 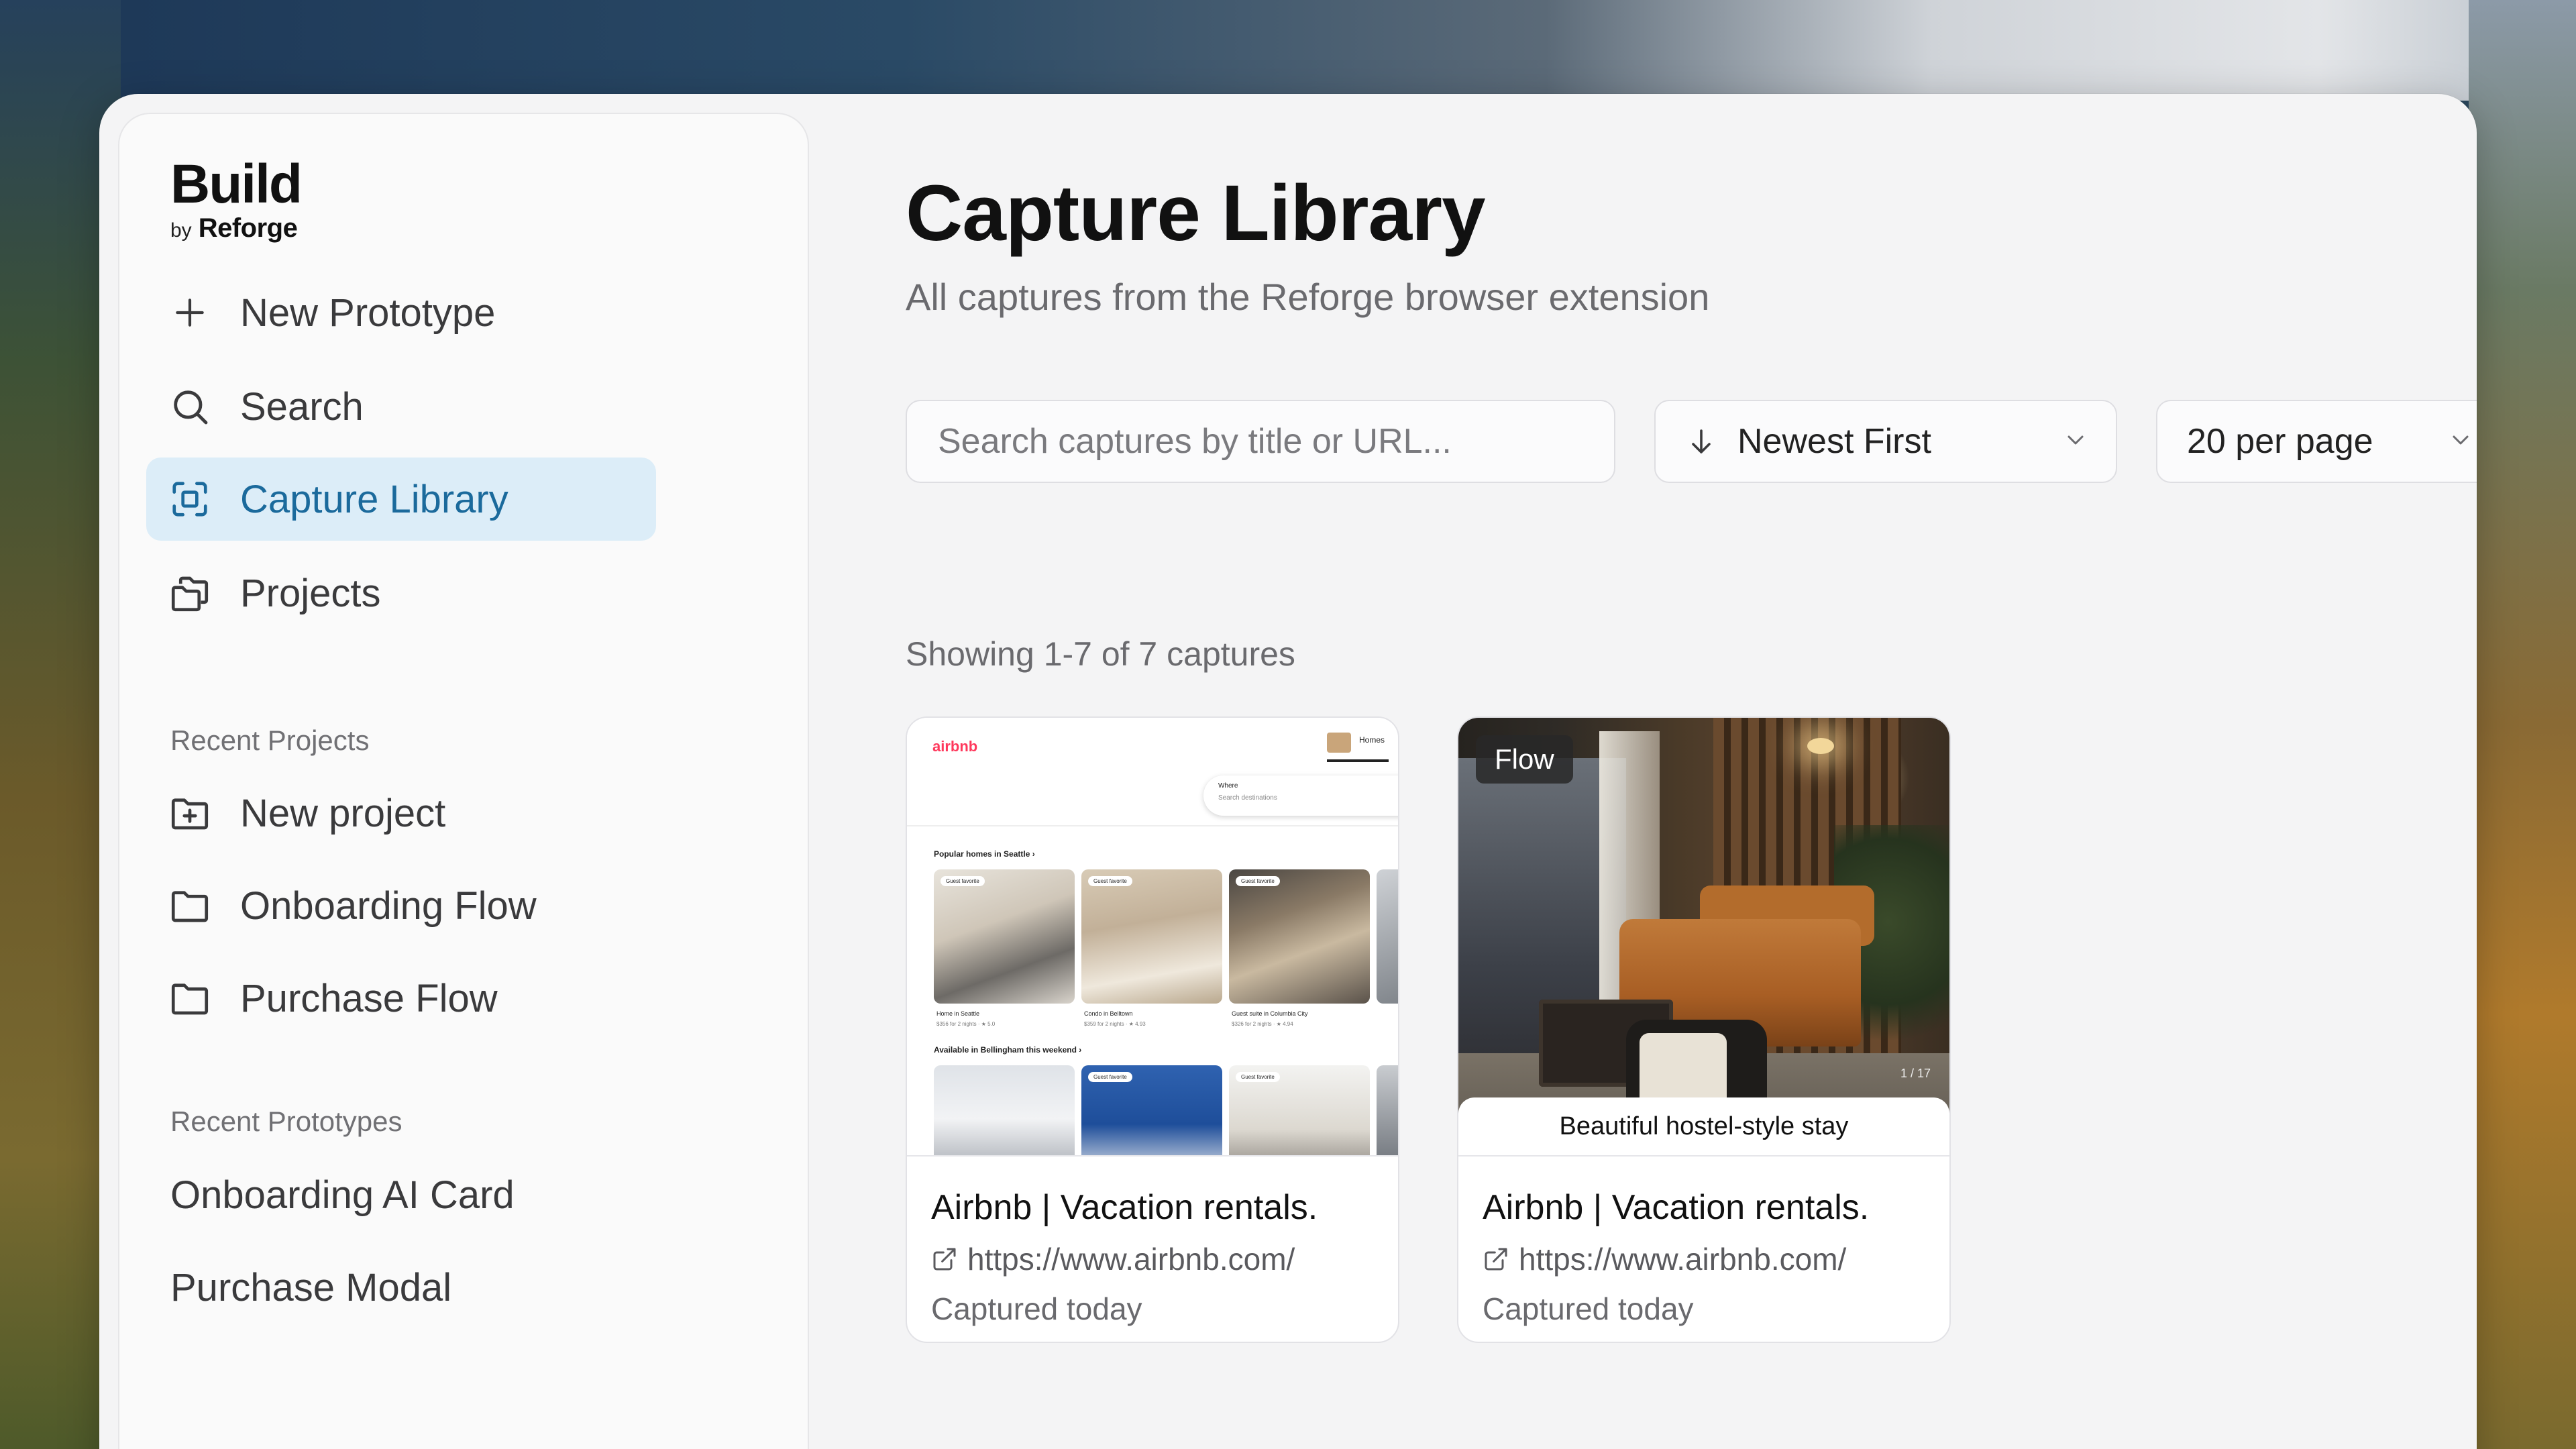 I want to click on section-heading: Available in Bellingham this weekend ›, so click(x=1008, y=1050).